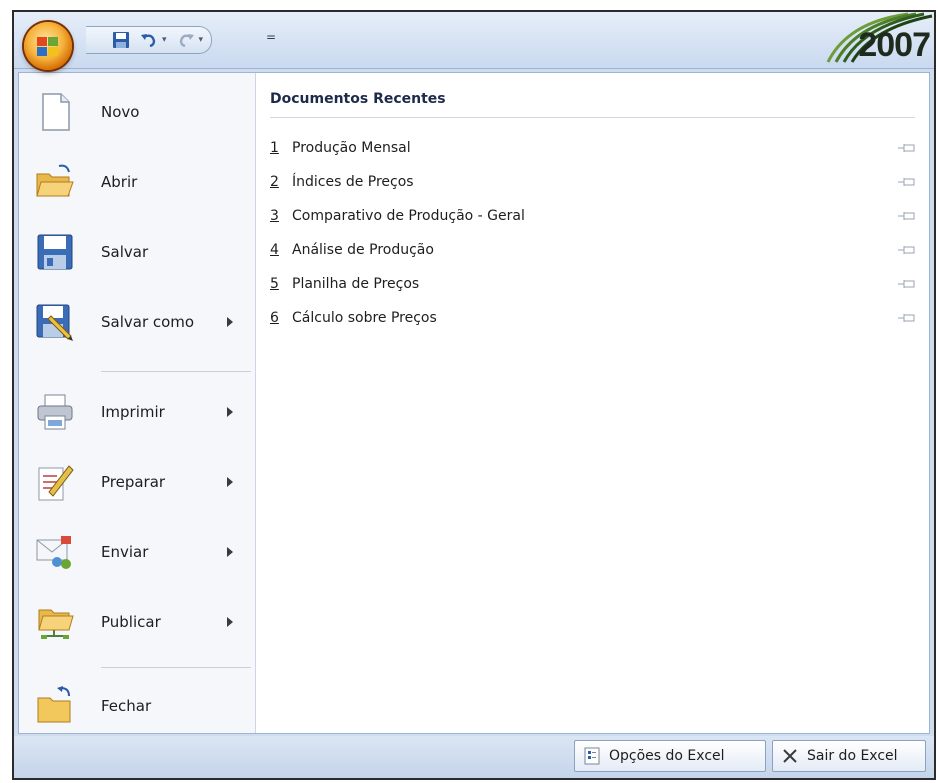 The image size is (938, 783). I want to click on send-mail-icon, so click(53, 552).